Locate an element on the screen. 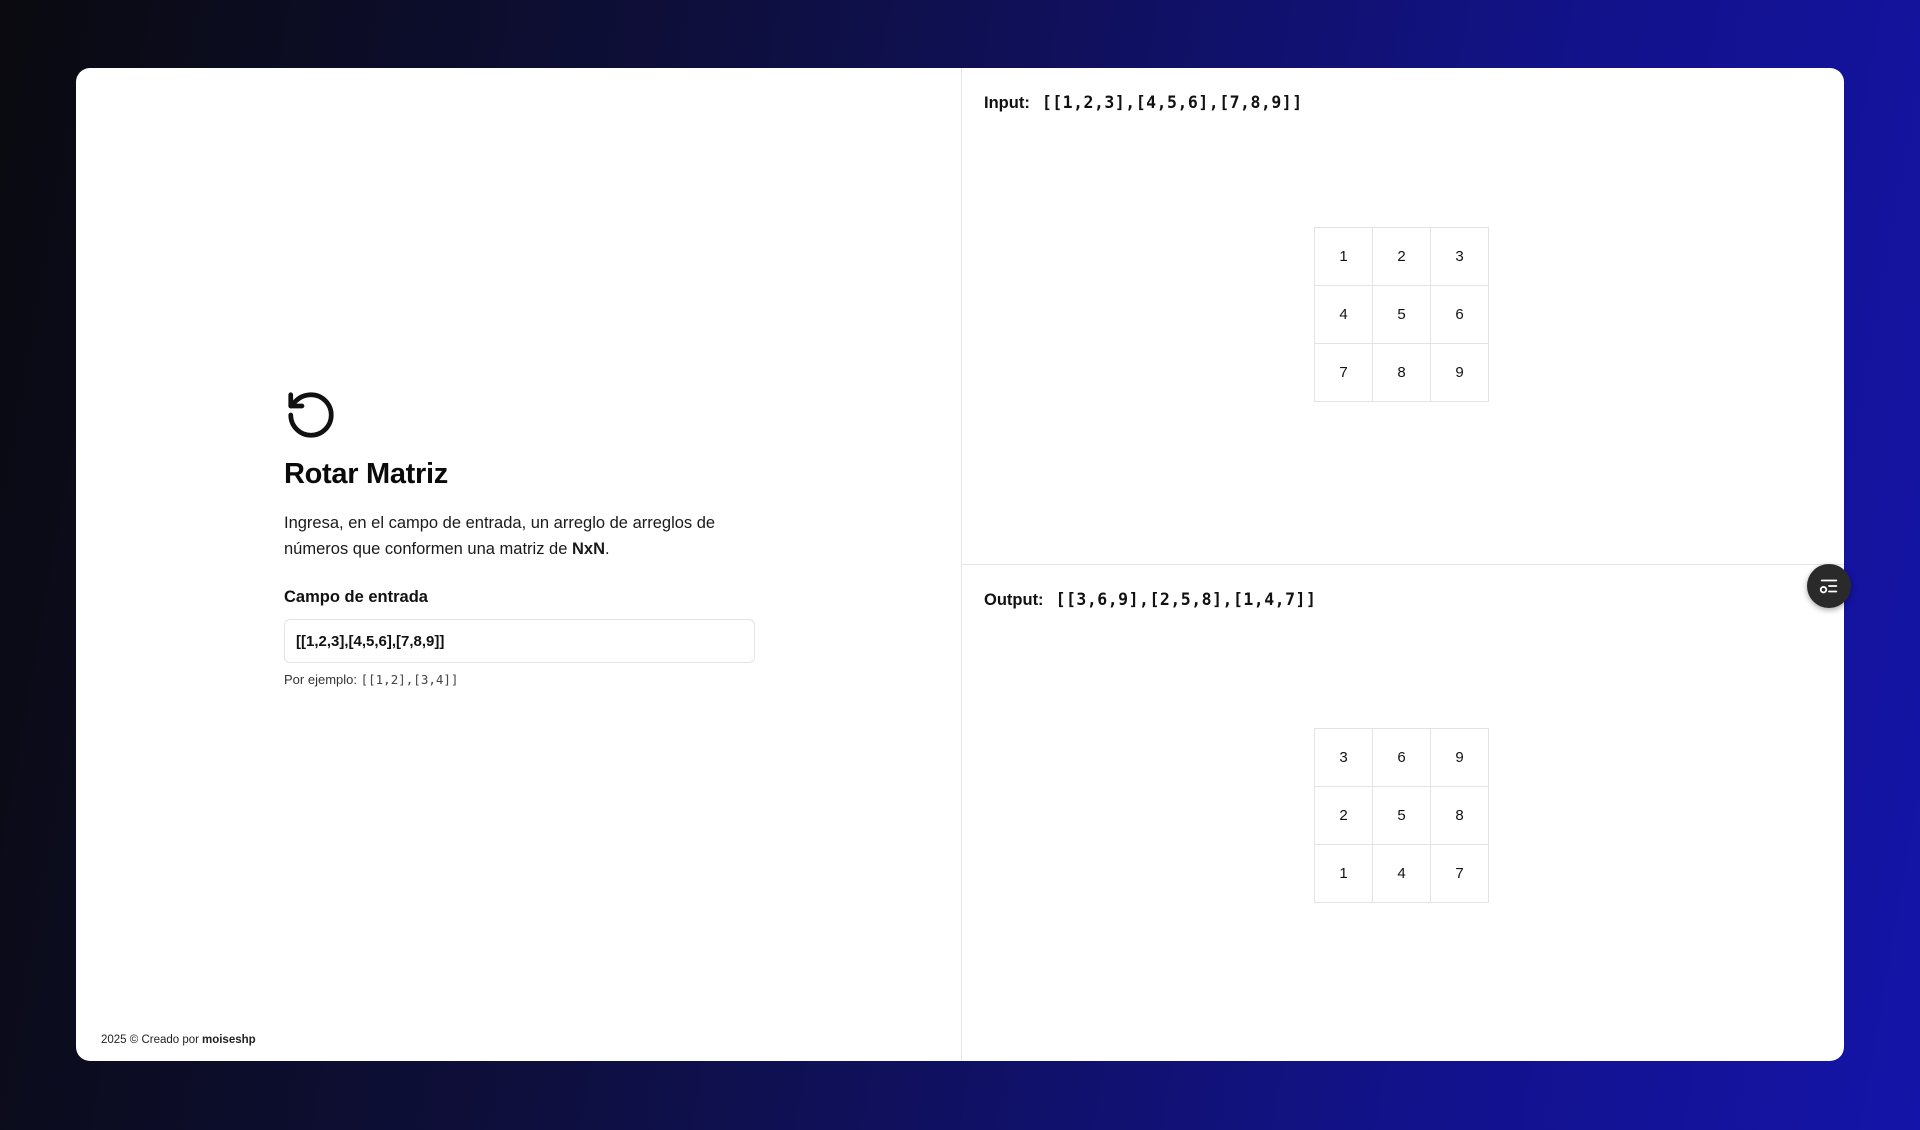 The height and width of the screenshot is (1130, 1920). input-header: Input: [[1,2,3],[4,5,6],[7,8,9]] is located at coordinates (1143, 103).